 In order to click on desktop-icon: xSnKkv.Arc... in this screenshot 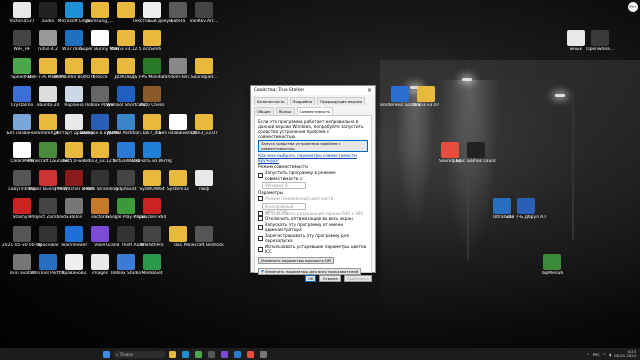, I will do `click(204, 20)`.